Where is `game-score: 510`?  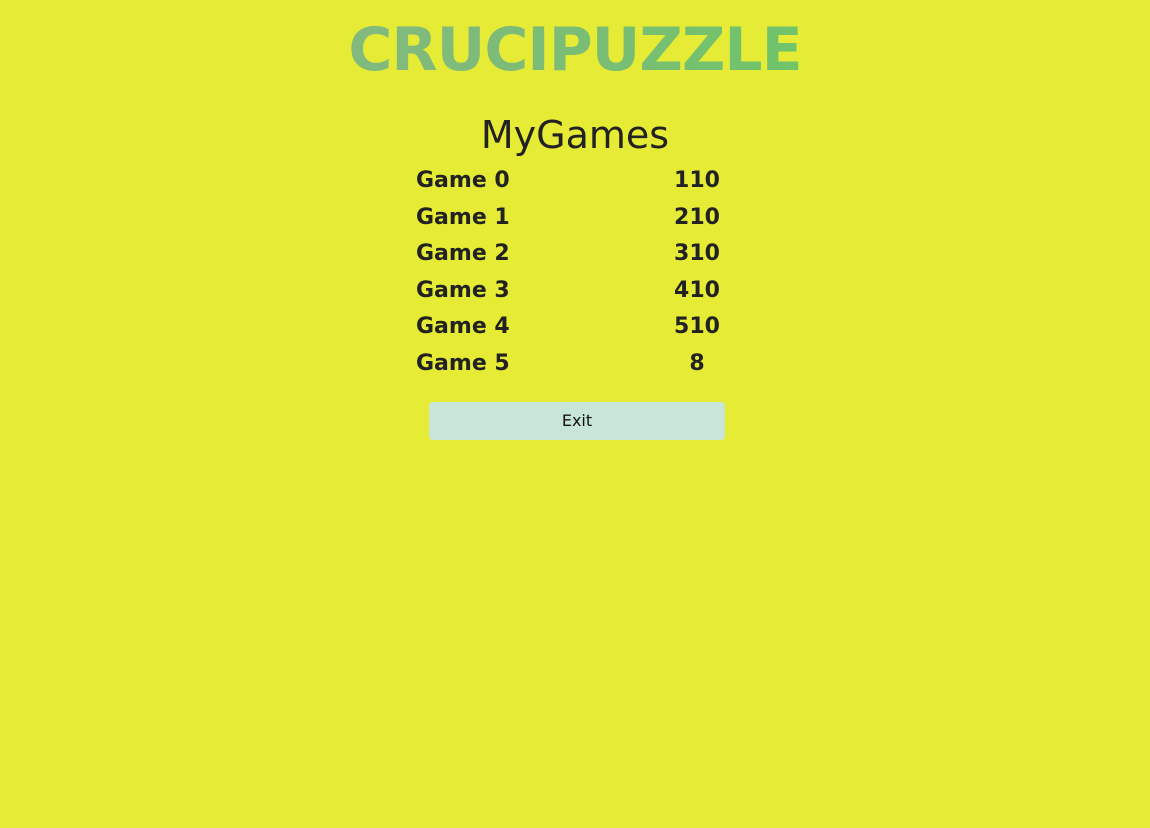
game-score: 510 is located at coordinates (697, 327).